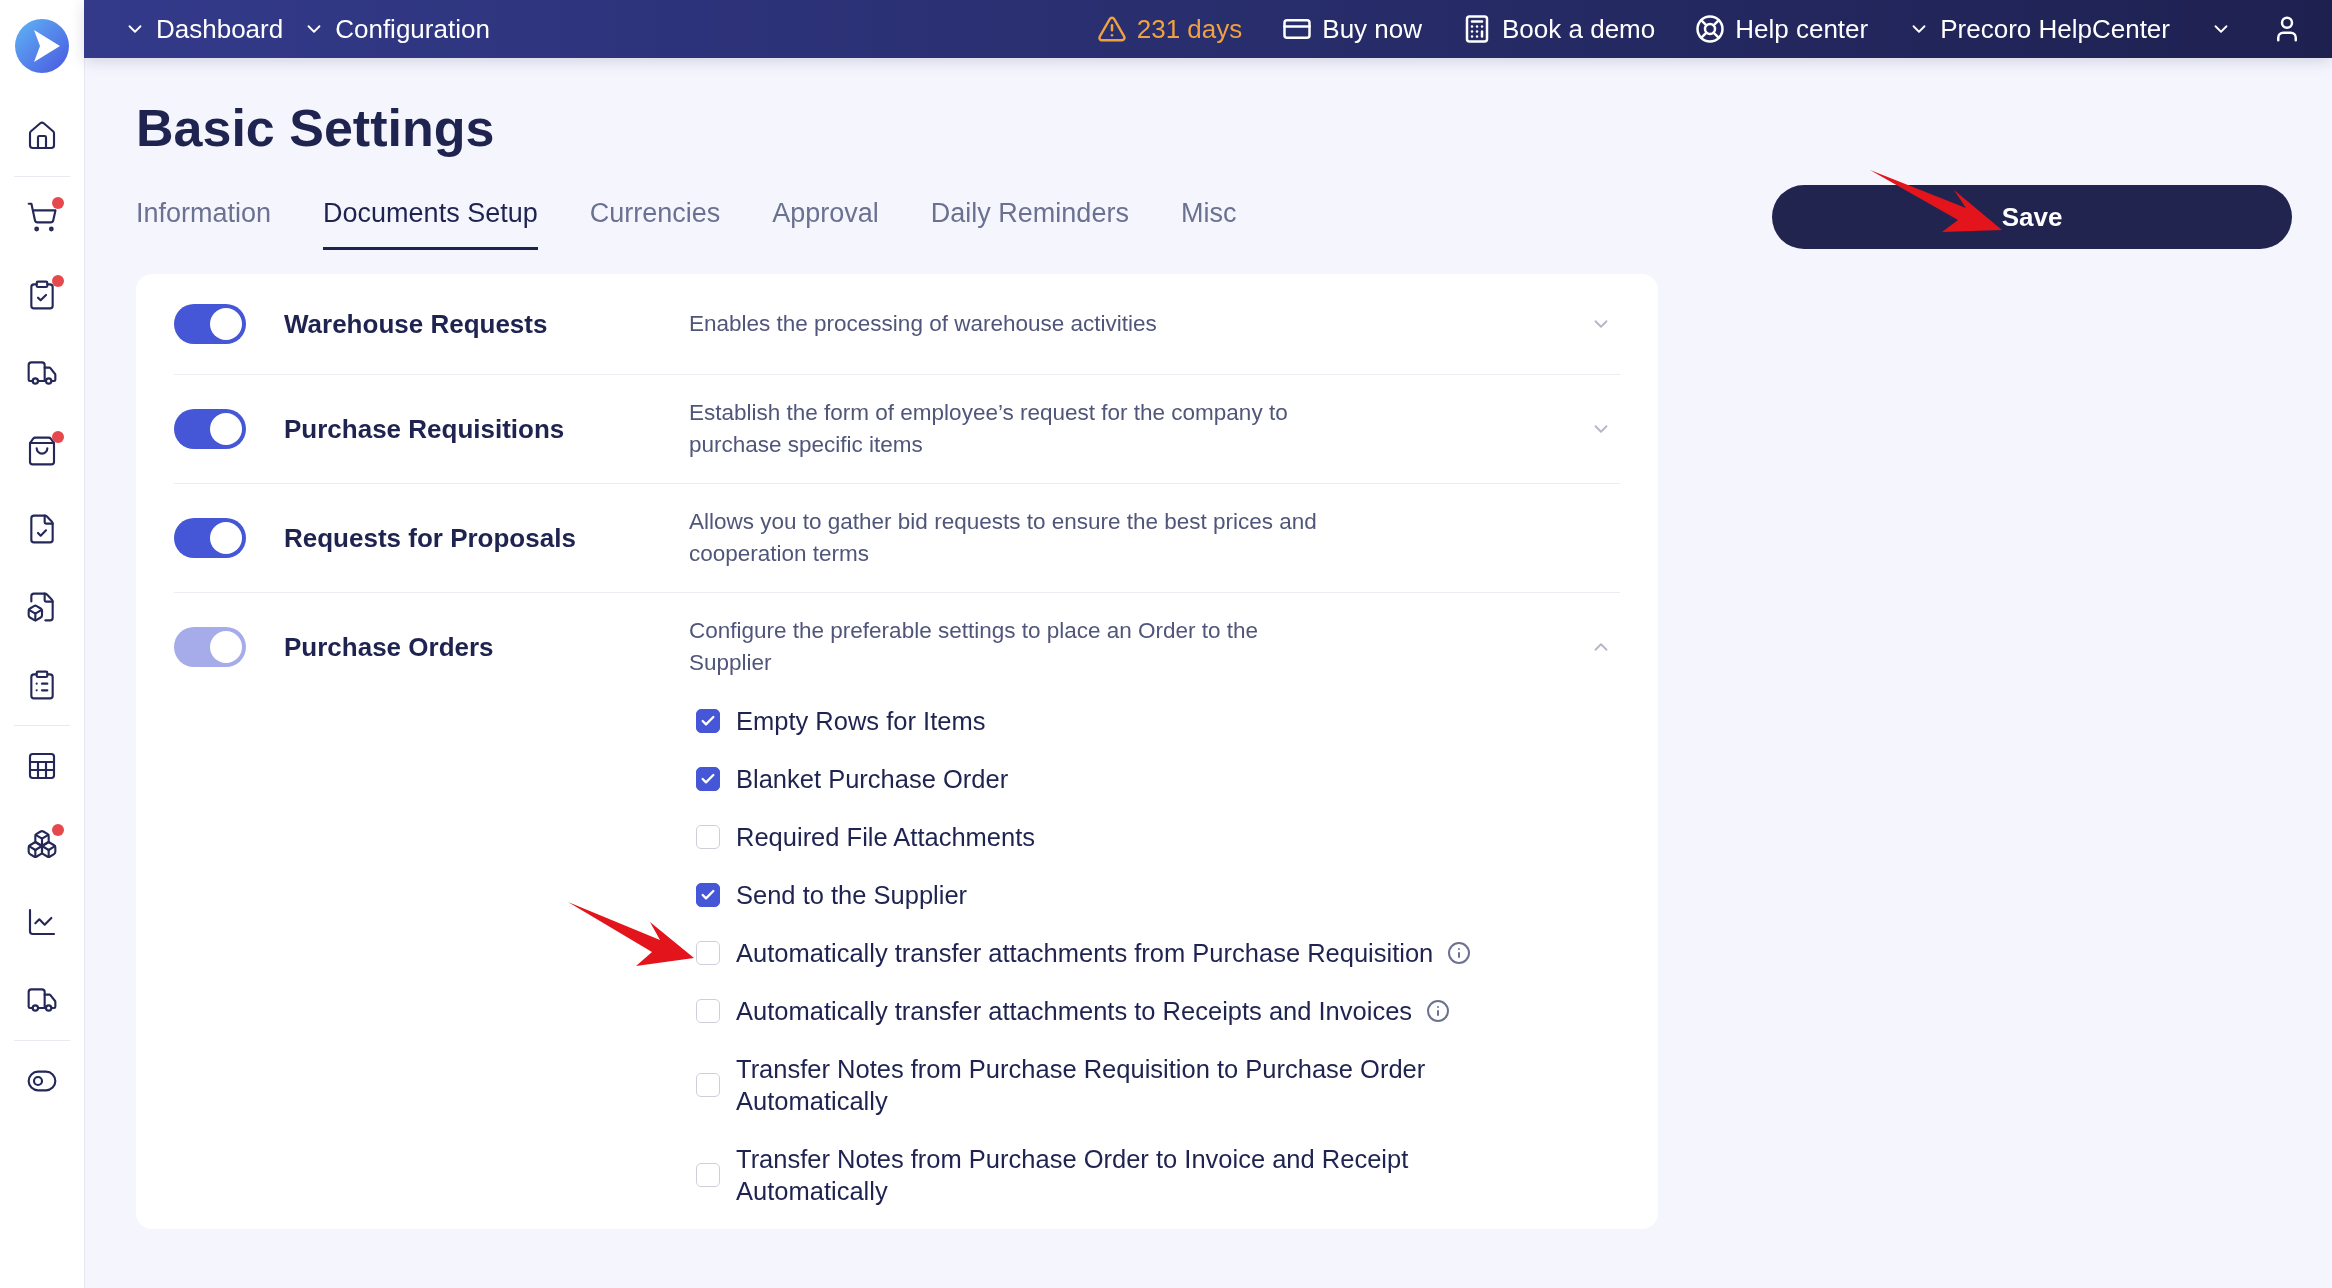 Image resolution: width=2332 pixels, height=1288 pixels. I want to click on top-nav-link: Dashboard, so click(204, 29).